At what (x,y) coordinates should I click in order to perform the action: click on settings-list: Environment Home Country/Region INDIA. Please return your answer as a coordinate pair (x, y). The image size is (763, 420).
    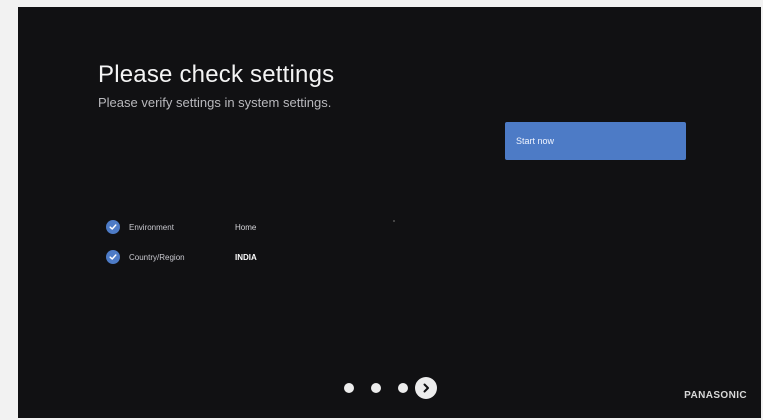
    Looking at the image, I should click on (181, 248).